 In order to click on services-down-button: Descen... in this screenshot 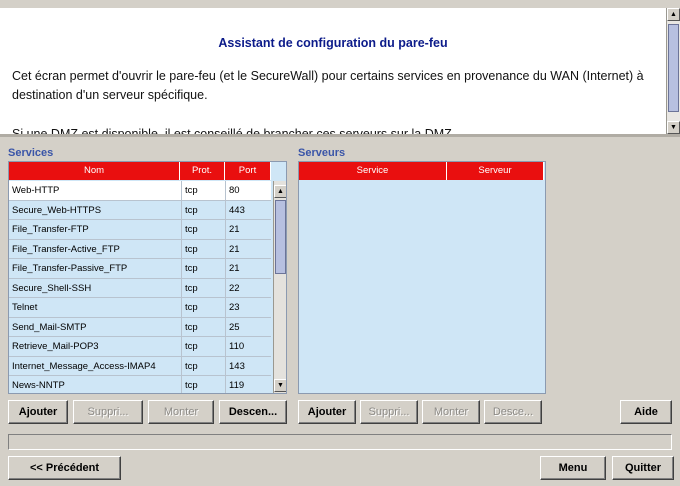, I will do `click(253, 412)`.